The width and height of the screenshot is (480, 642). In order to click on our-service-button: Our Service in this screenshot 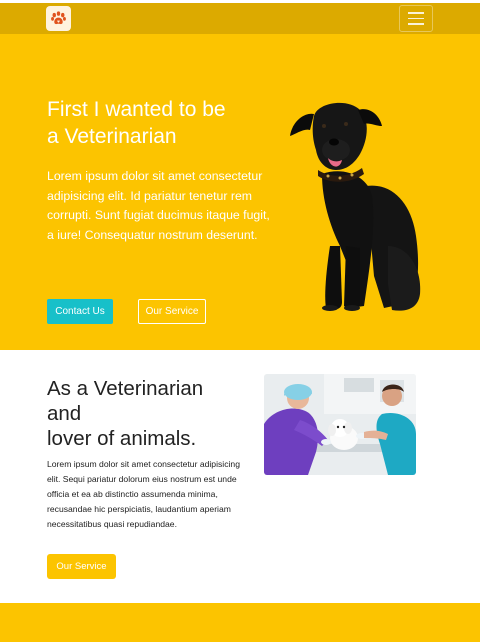, I will do `click(81, 566)`.